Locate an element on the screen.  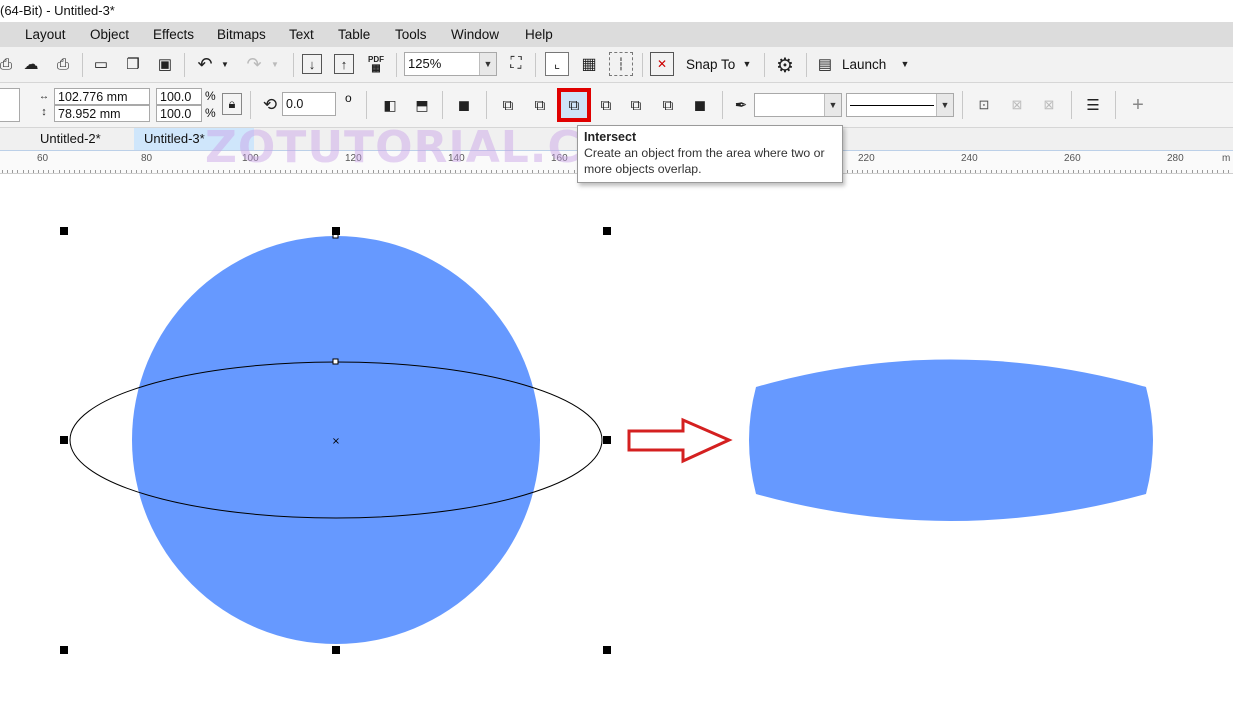
line-style-dropdown: ▼ is located at coordinates (900, 105).